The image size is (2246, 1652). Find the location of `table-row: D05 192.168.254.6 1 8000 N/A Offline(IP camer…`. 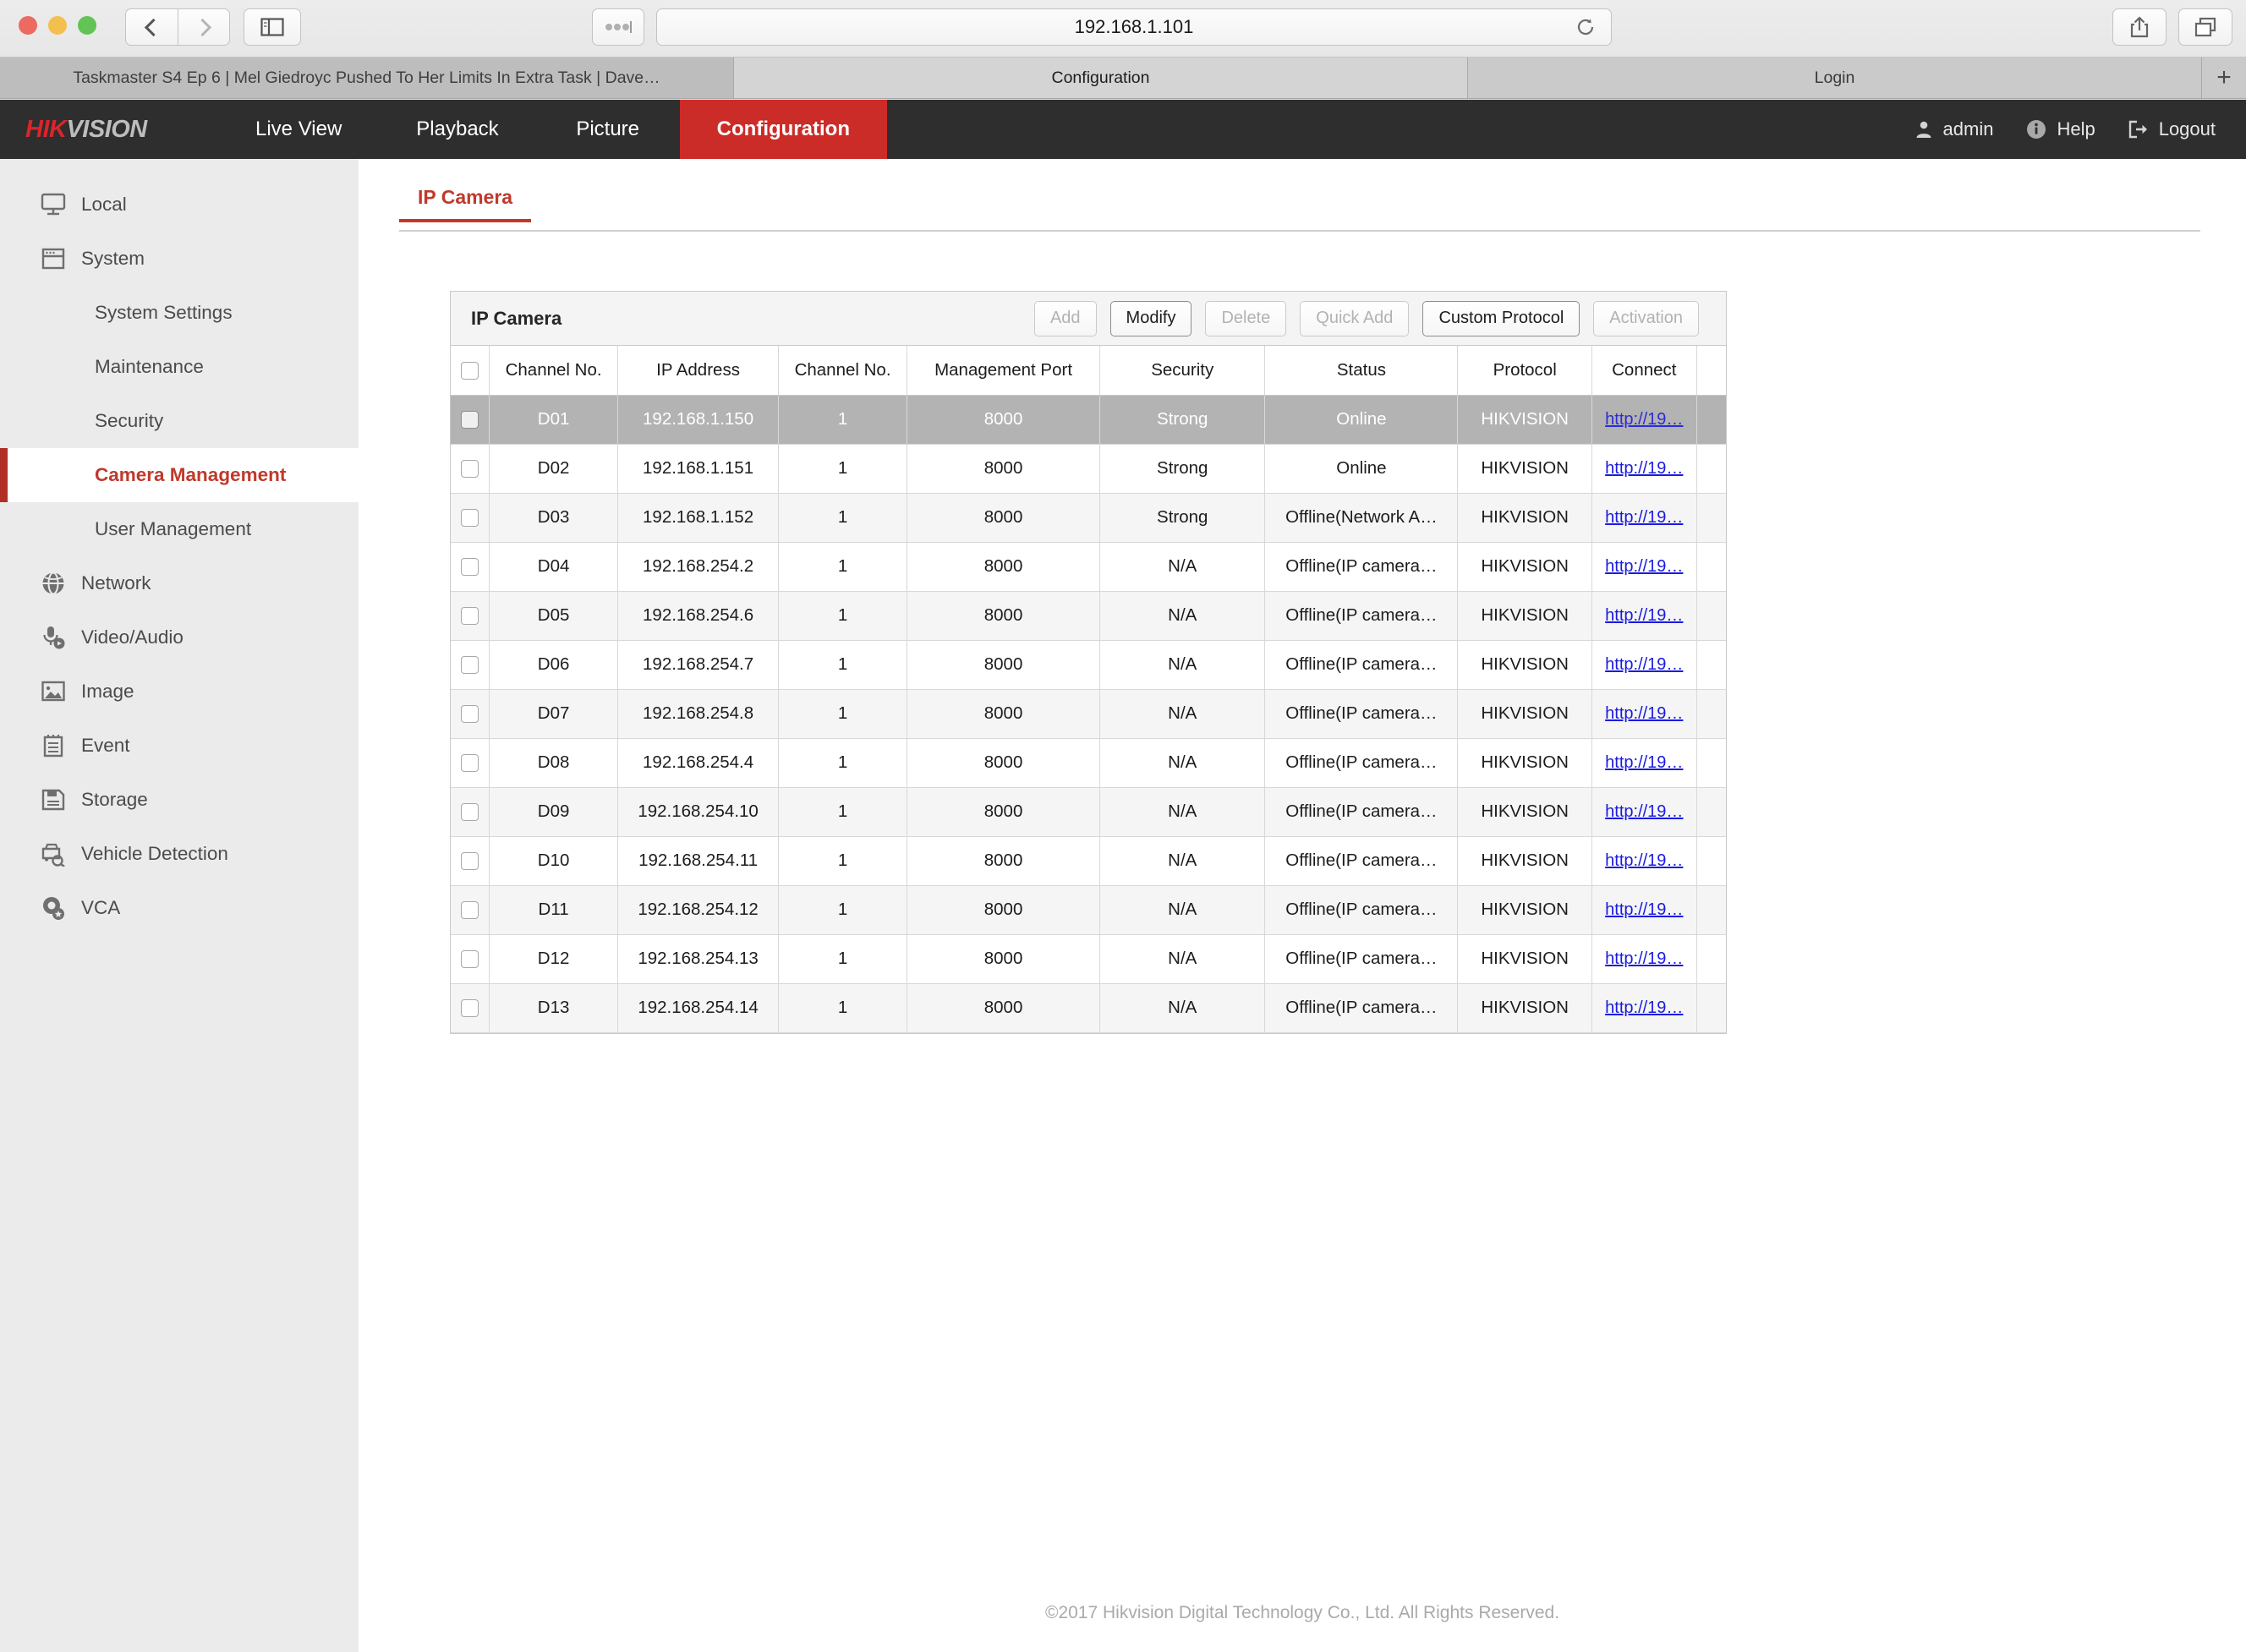

table-row: D05 192.168.254.6 1 8000 N/A Offline(IP camer… is located at coordinates (1088, 616).